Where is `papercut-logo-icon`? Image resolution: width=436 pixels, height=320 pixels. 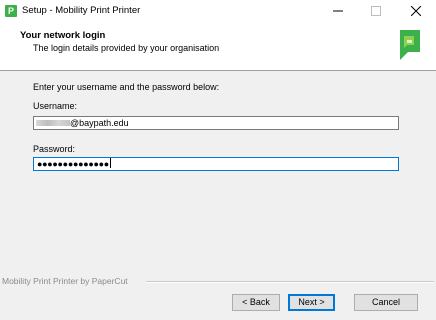 papercut-logo-icon is located at coordinates (410, 45).